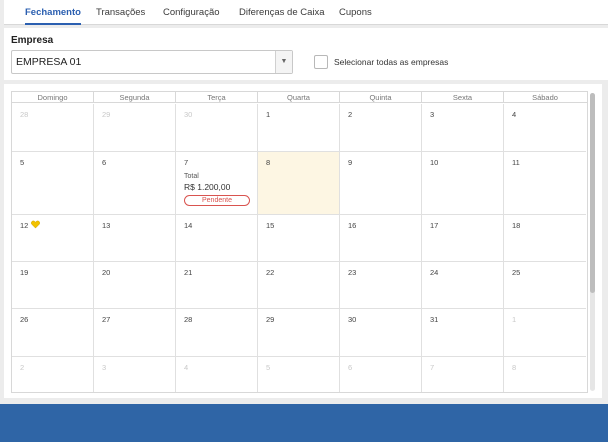 The width and height of the screenshot is (608, 442). Describe the element at coordinates (350, 162) in the screenshot. I see `day-number: 9` at that location.